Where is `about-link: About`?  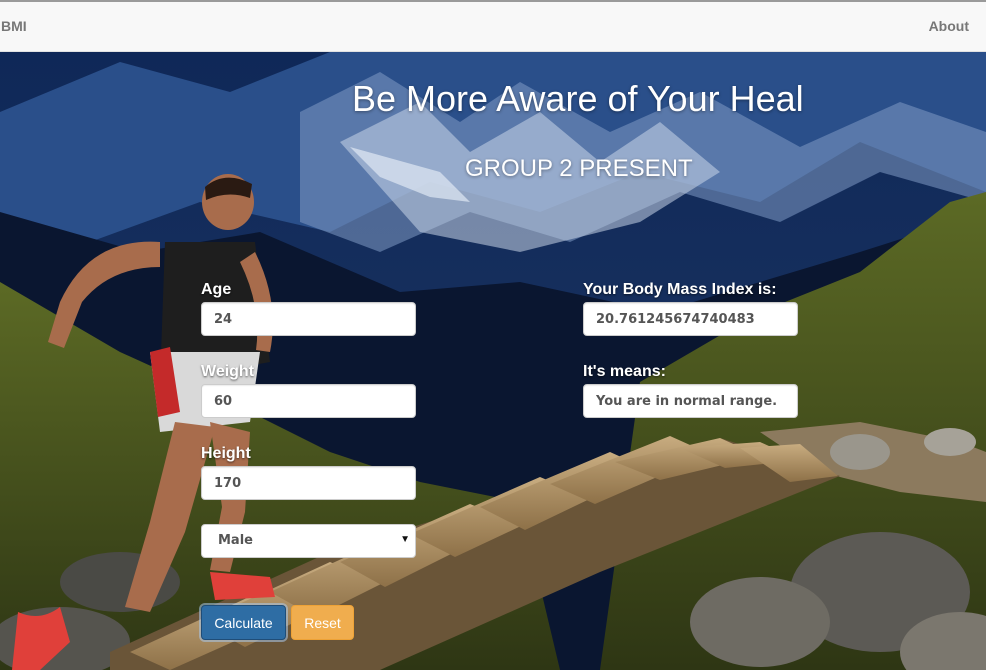 about-link: About is located at coordinates (949, 26).